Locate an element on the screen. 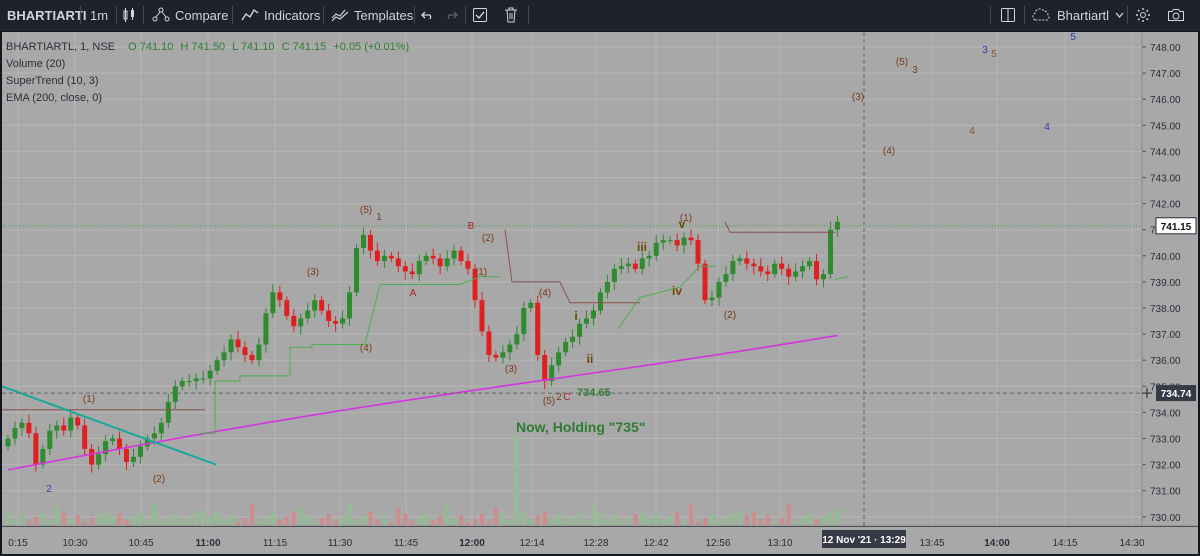 Image resolution: width=1200 pixels, height=556 pixels. wave-label: 5 is located at coordinates (994, 54).